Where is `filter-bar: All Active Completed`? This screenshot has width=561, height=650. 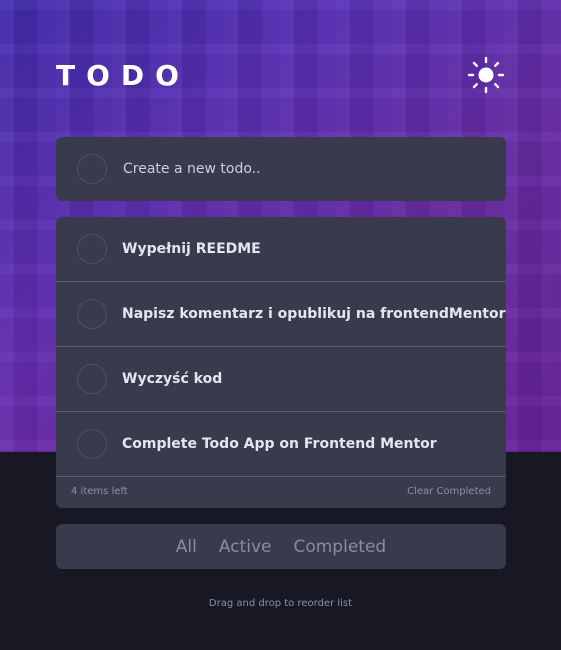 filter-bar: All Active Completed is located at coordinates (281, 546).